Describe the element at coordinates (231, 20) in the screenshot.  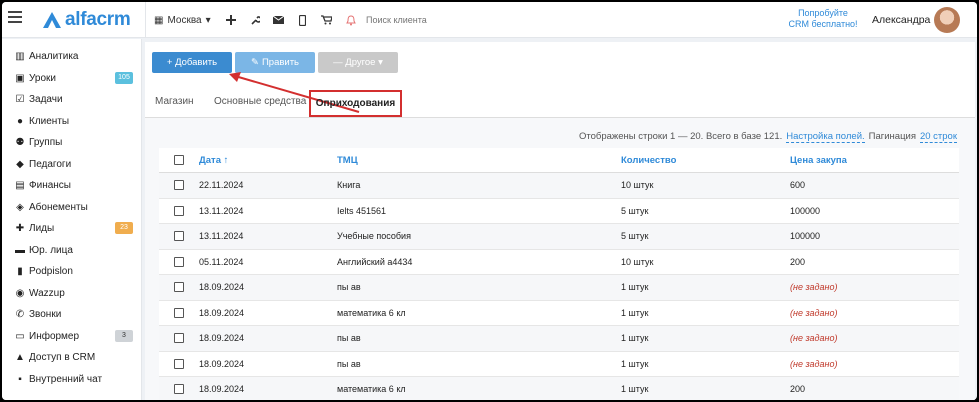
I see `plus-icon` at that location.